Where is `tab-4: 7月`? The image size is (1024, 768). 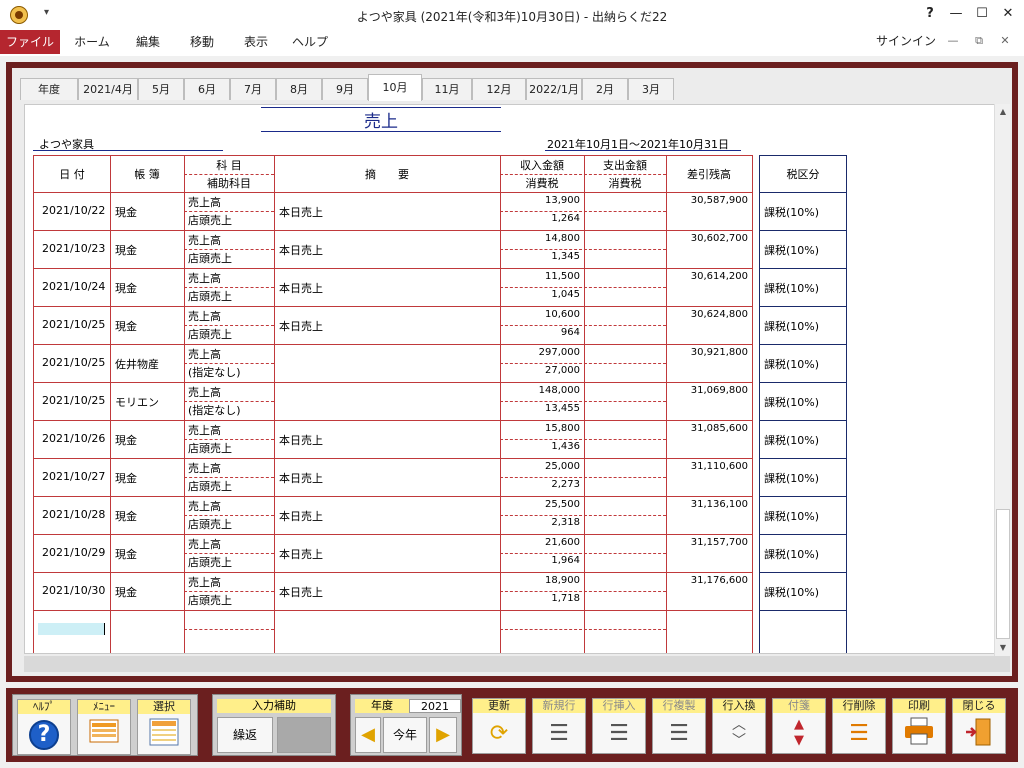 tab-4: 7月 is located at coordinates (253, 89).